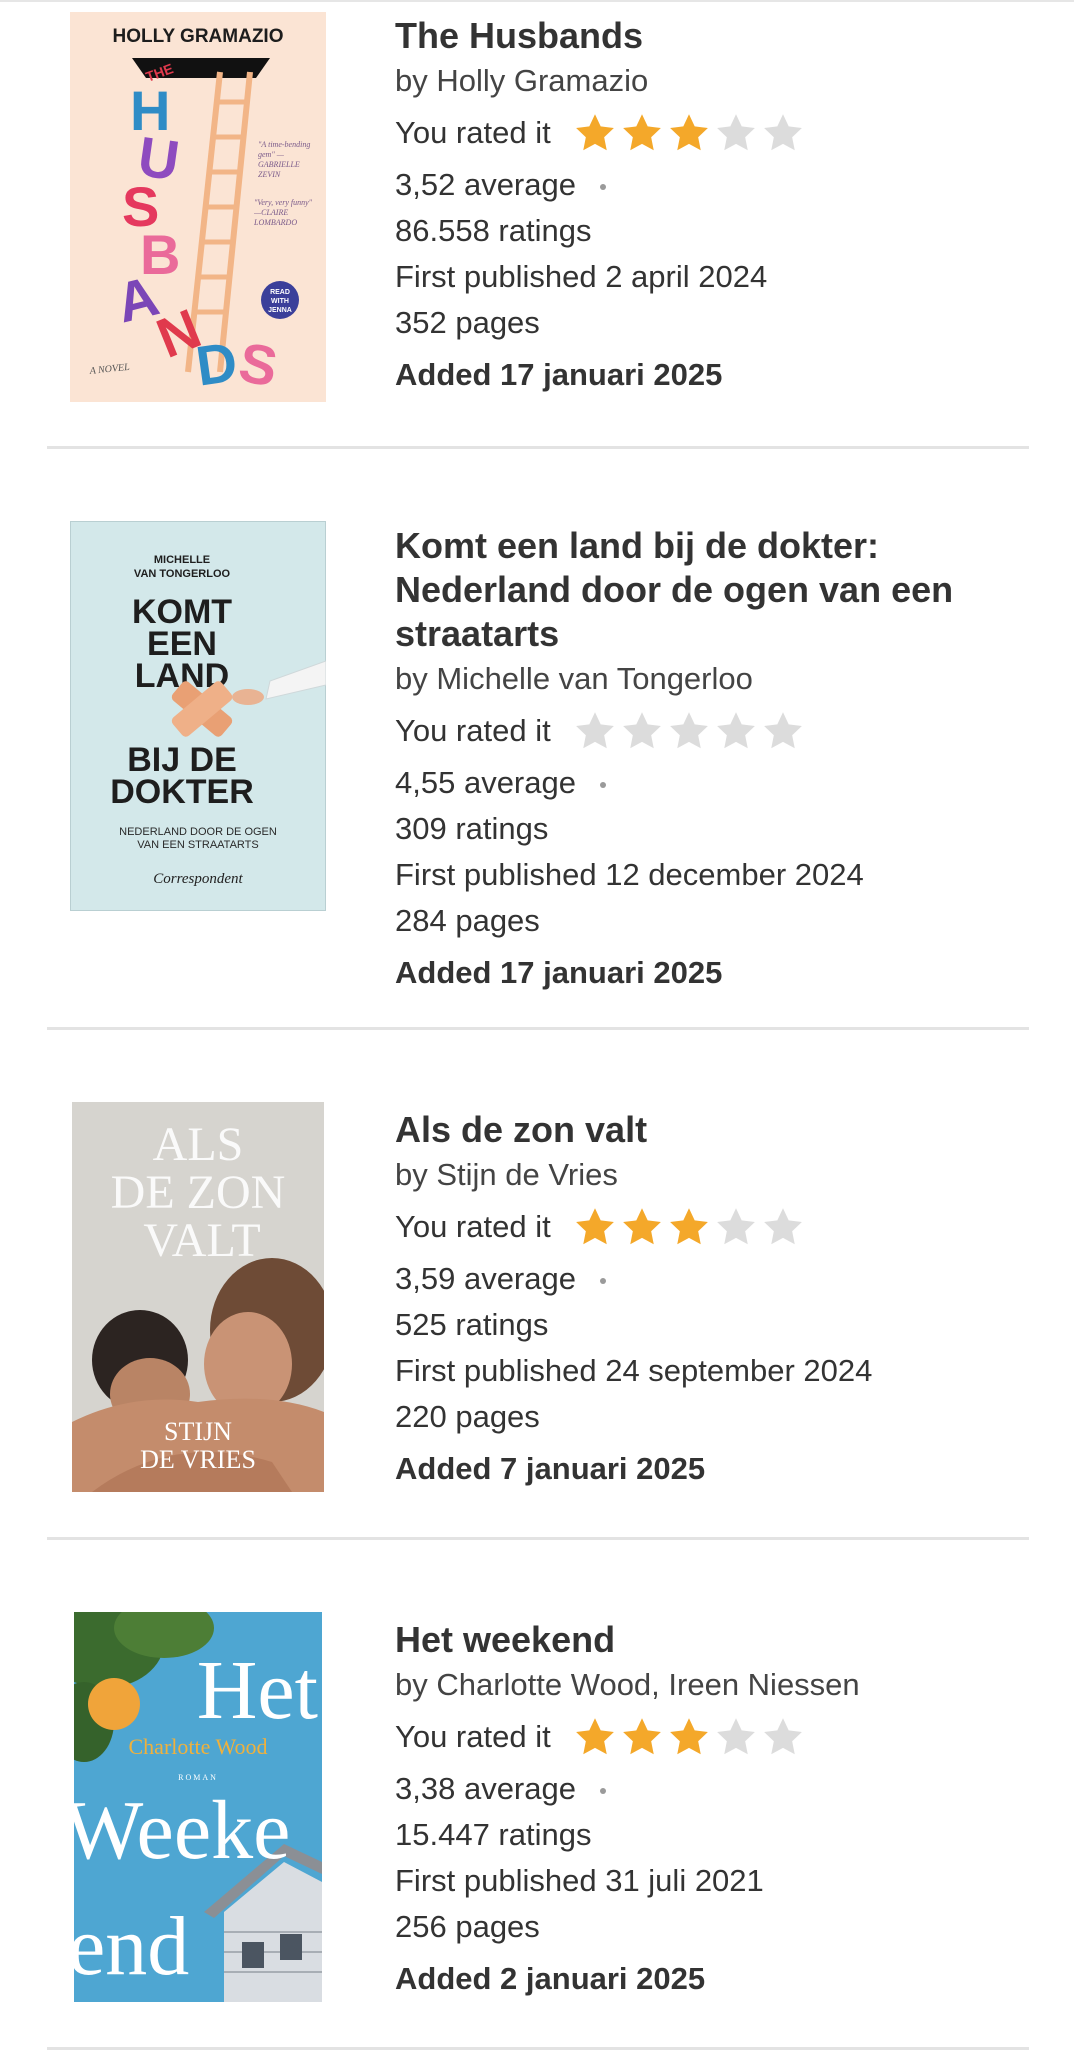  I want to click on book-title: The Husbands, so click(715, 36).